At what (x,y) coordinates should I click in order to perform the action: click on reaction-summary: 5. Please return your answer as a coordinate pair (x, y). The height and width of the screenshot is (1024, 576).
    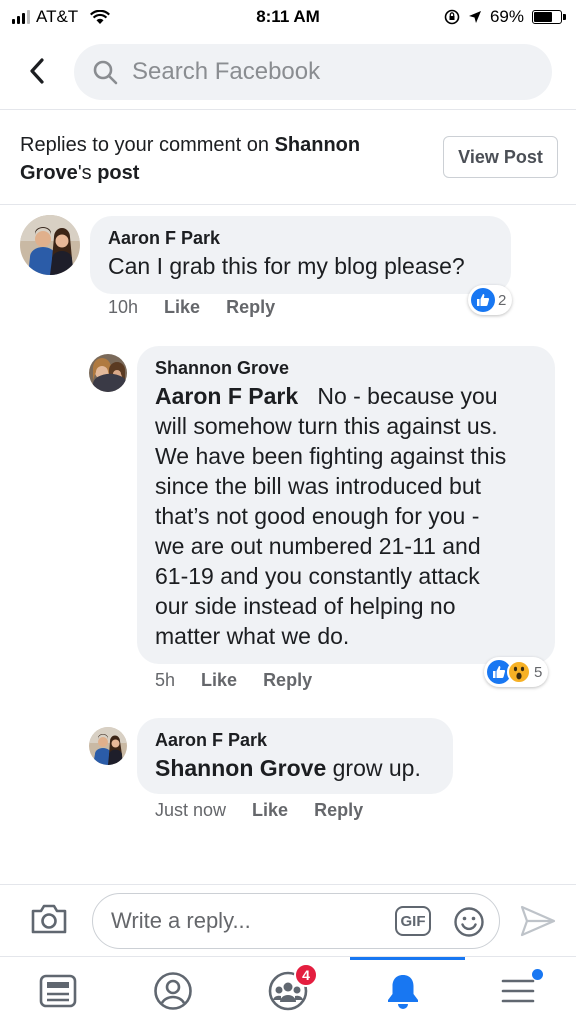
    Looking at the image, I should click on (516, 672).